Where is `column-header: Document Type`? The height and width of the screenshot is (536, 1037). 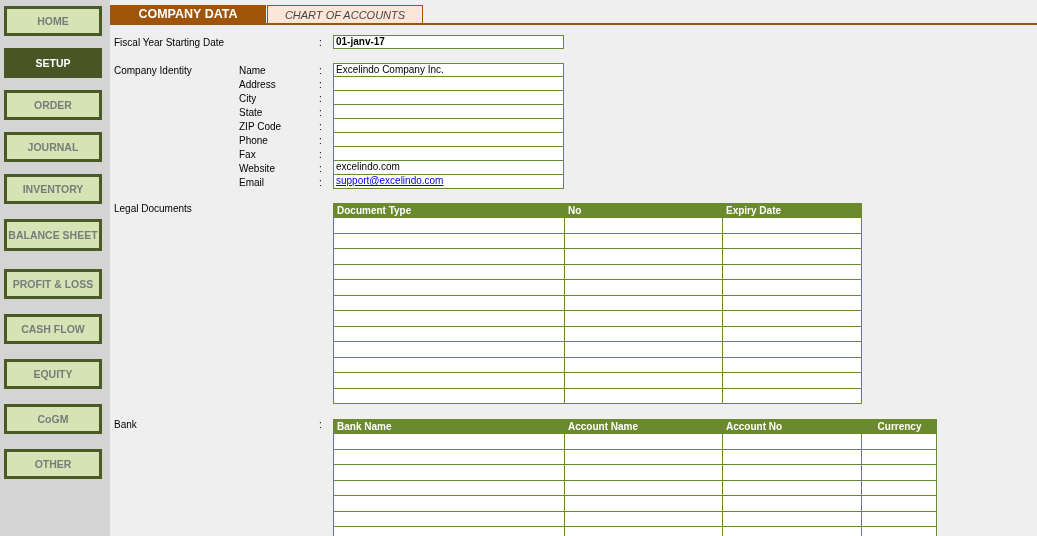 column-header: Document Type is located at coordinates (374, 211).